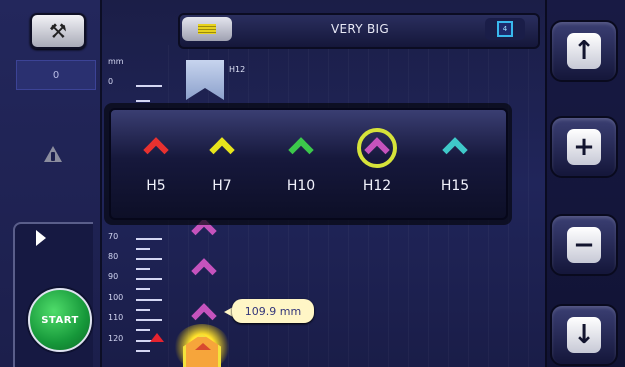  I want to click on increase-button: +, so click(584, 147).